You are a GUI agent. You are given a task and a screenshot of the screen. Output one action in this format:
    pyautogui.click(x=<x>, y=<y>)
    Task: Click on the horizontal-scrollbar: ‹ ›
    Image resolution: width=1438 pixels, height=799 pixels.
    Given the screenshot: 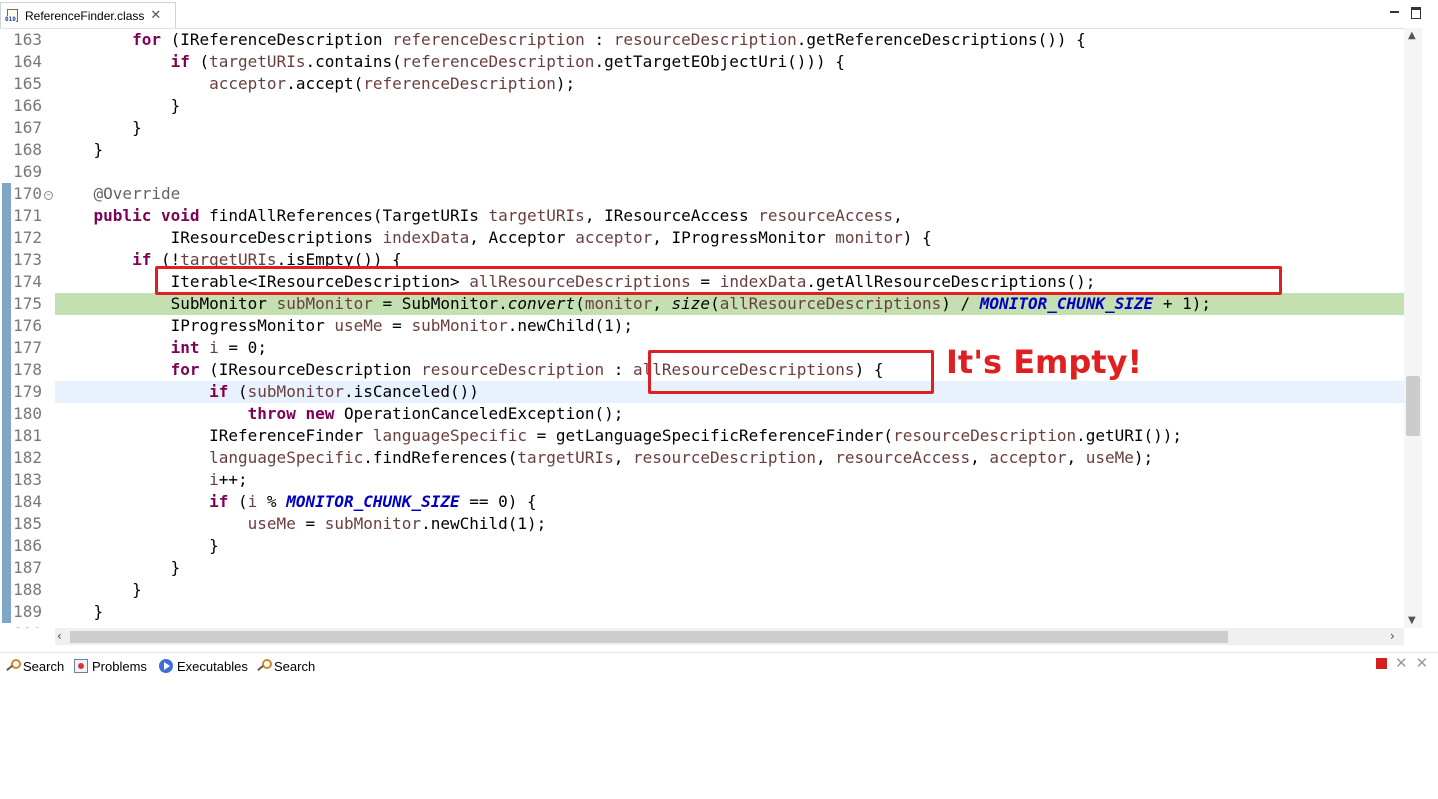 What is the action you would take?
    pyautogui.click(x=729, y=636)
    